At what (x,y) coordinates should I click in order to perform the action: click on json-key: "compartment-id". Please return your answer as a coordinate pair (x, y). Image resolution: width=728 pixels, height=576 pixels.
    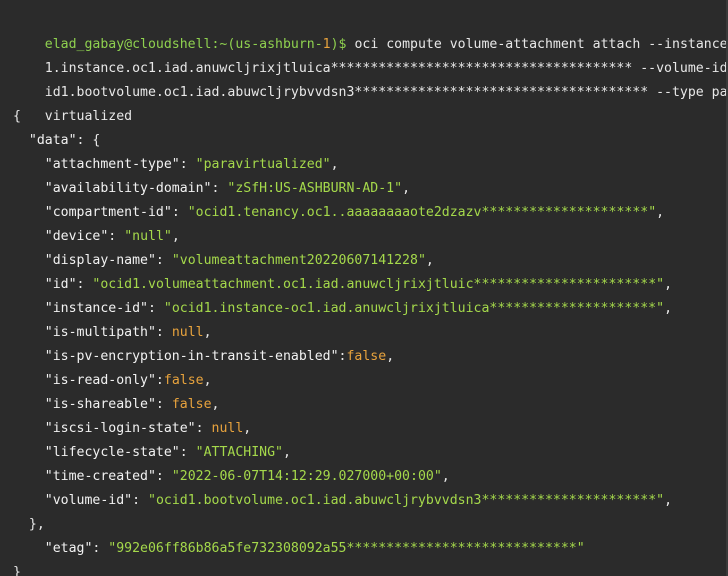
    Looking at the image, I should click on (108, 212).